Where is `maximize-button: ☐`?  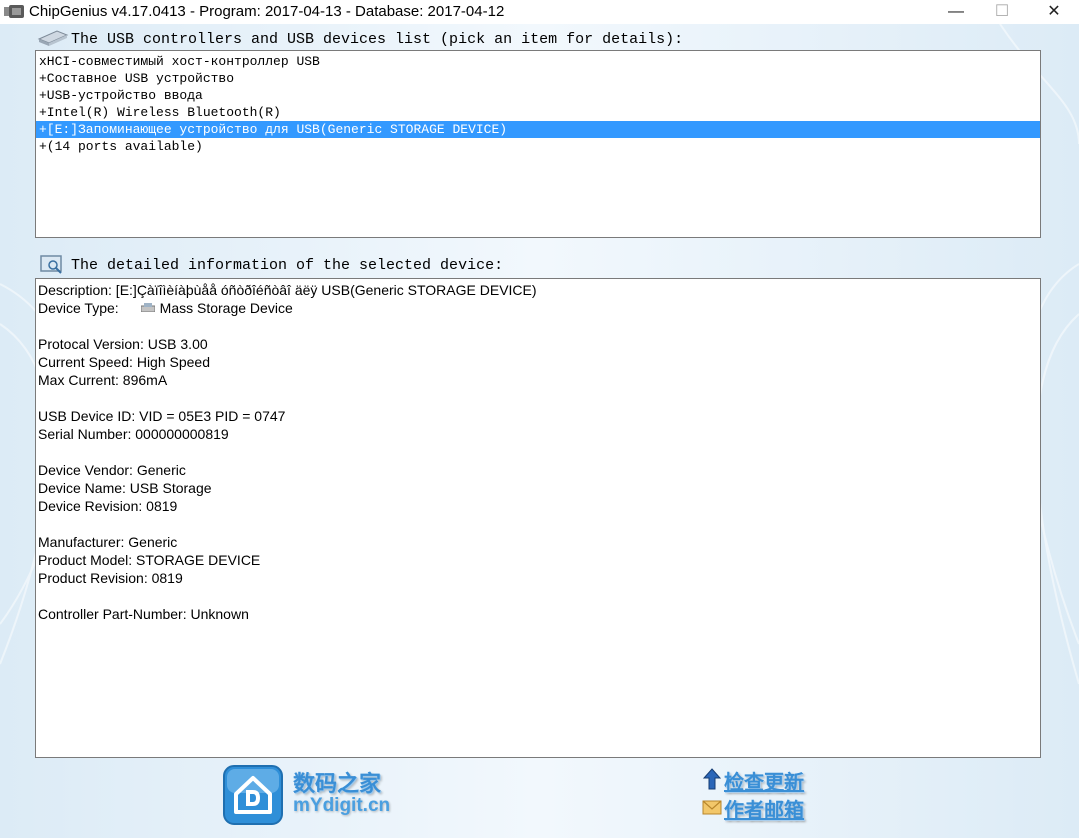 maximize-button: ☐ is located at coordinates (1002, 12).